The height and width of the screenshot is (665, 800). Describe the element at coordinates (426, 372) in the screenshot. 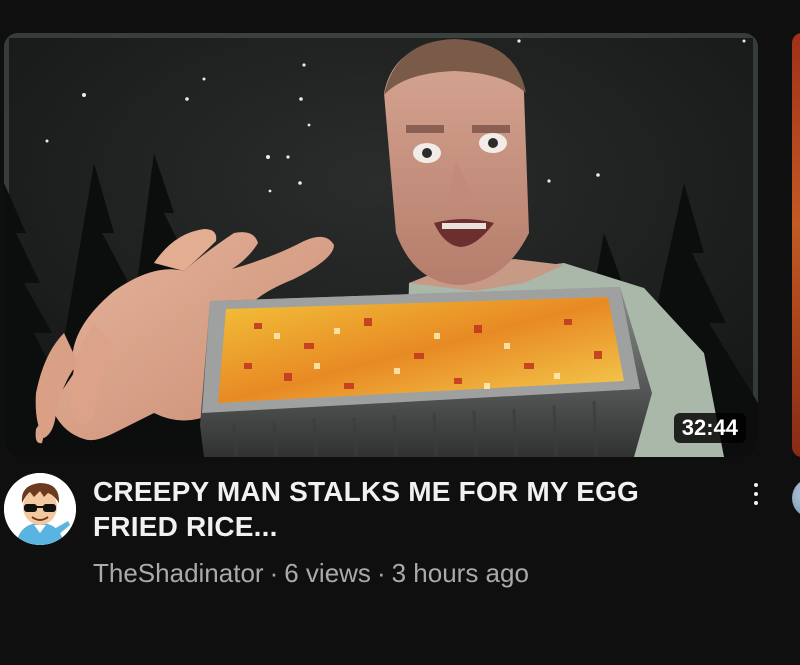

I see `fried-rice-pan` at that location.